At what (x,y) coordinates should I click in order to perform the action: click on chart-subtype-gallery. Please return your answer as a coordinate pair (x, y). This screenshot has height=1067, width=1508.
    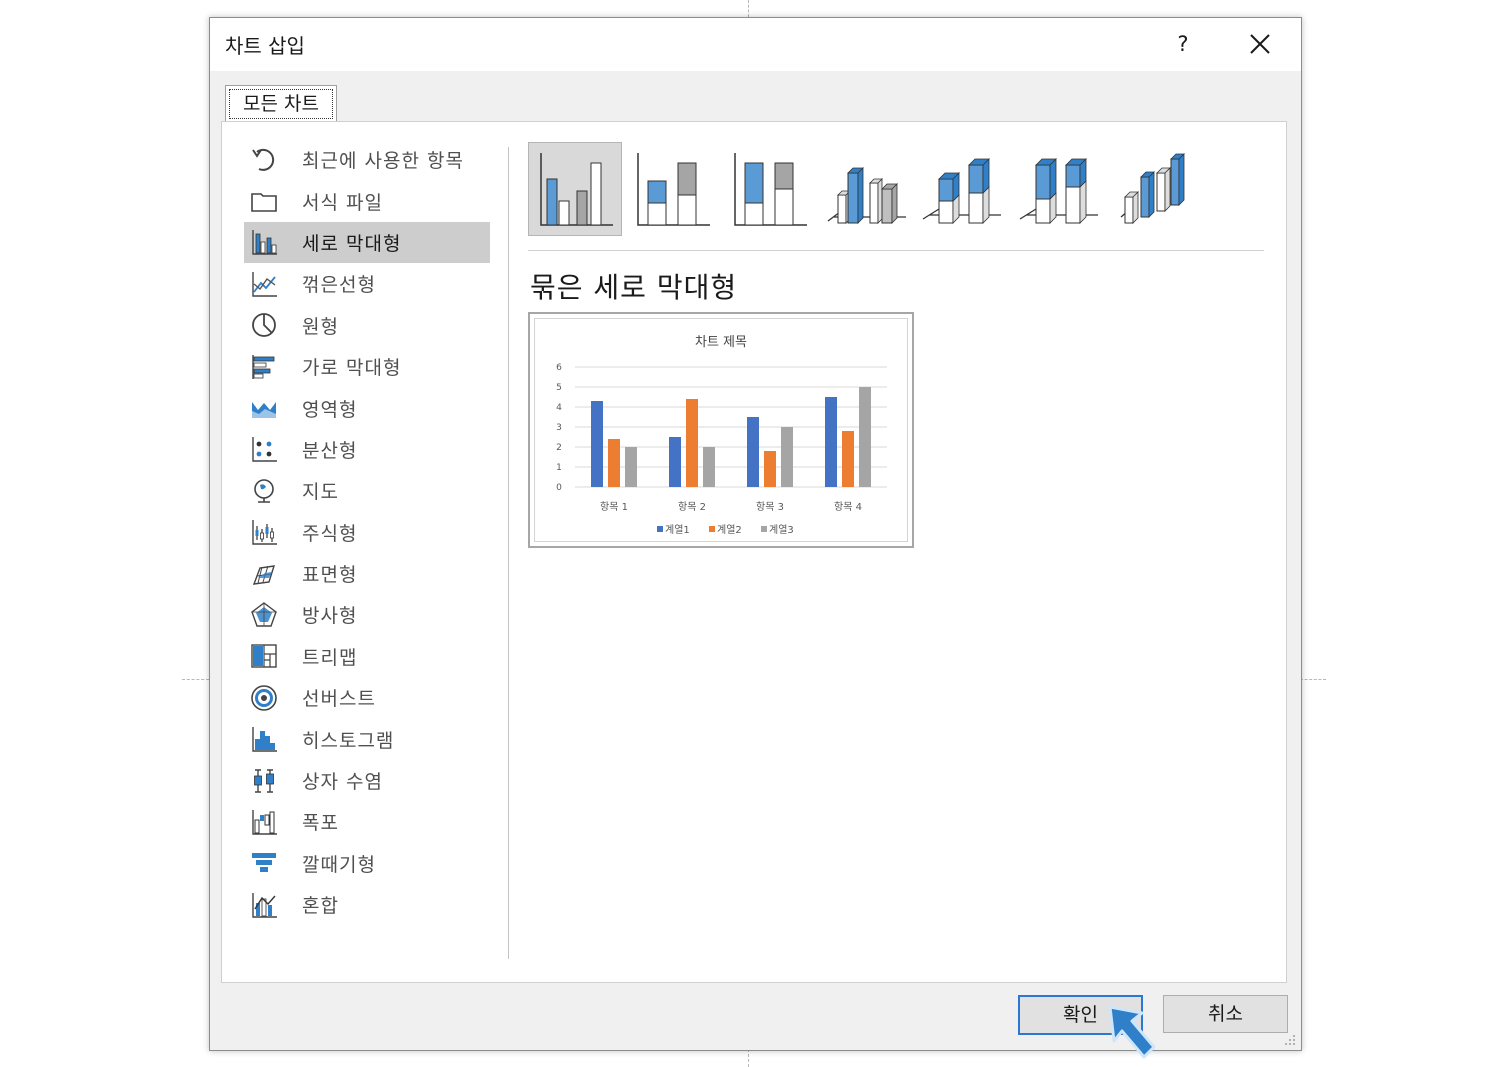
    Looking at the image, I should click on (898, 191).